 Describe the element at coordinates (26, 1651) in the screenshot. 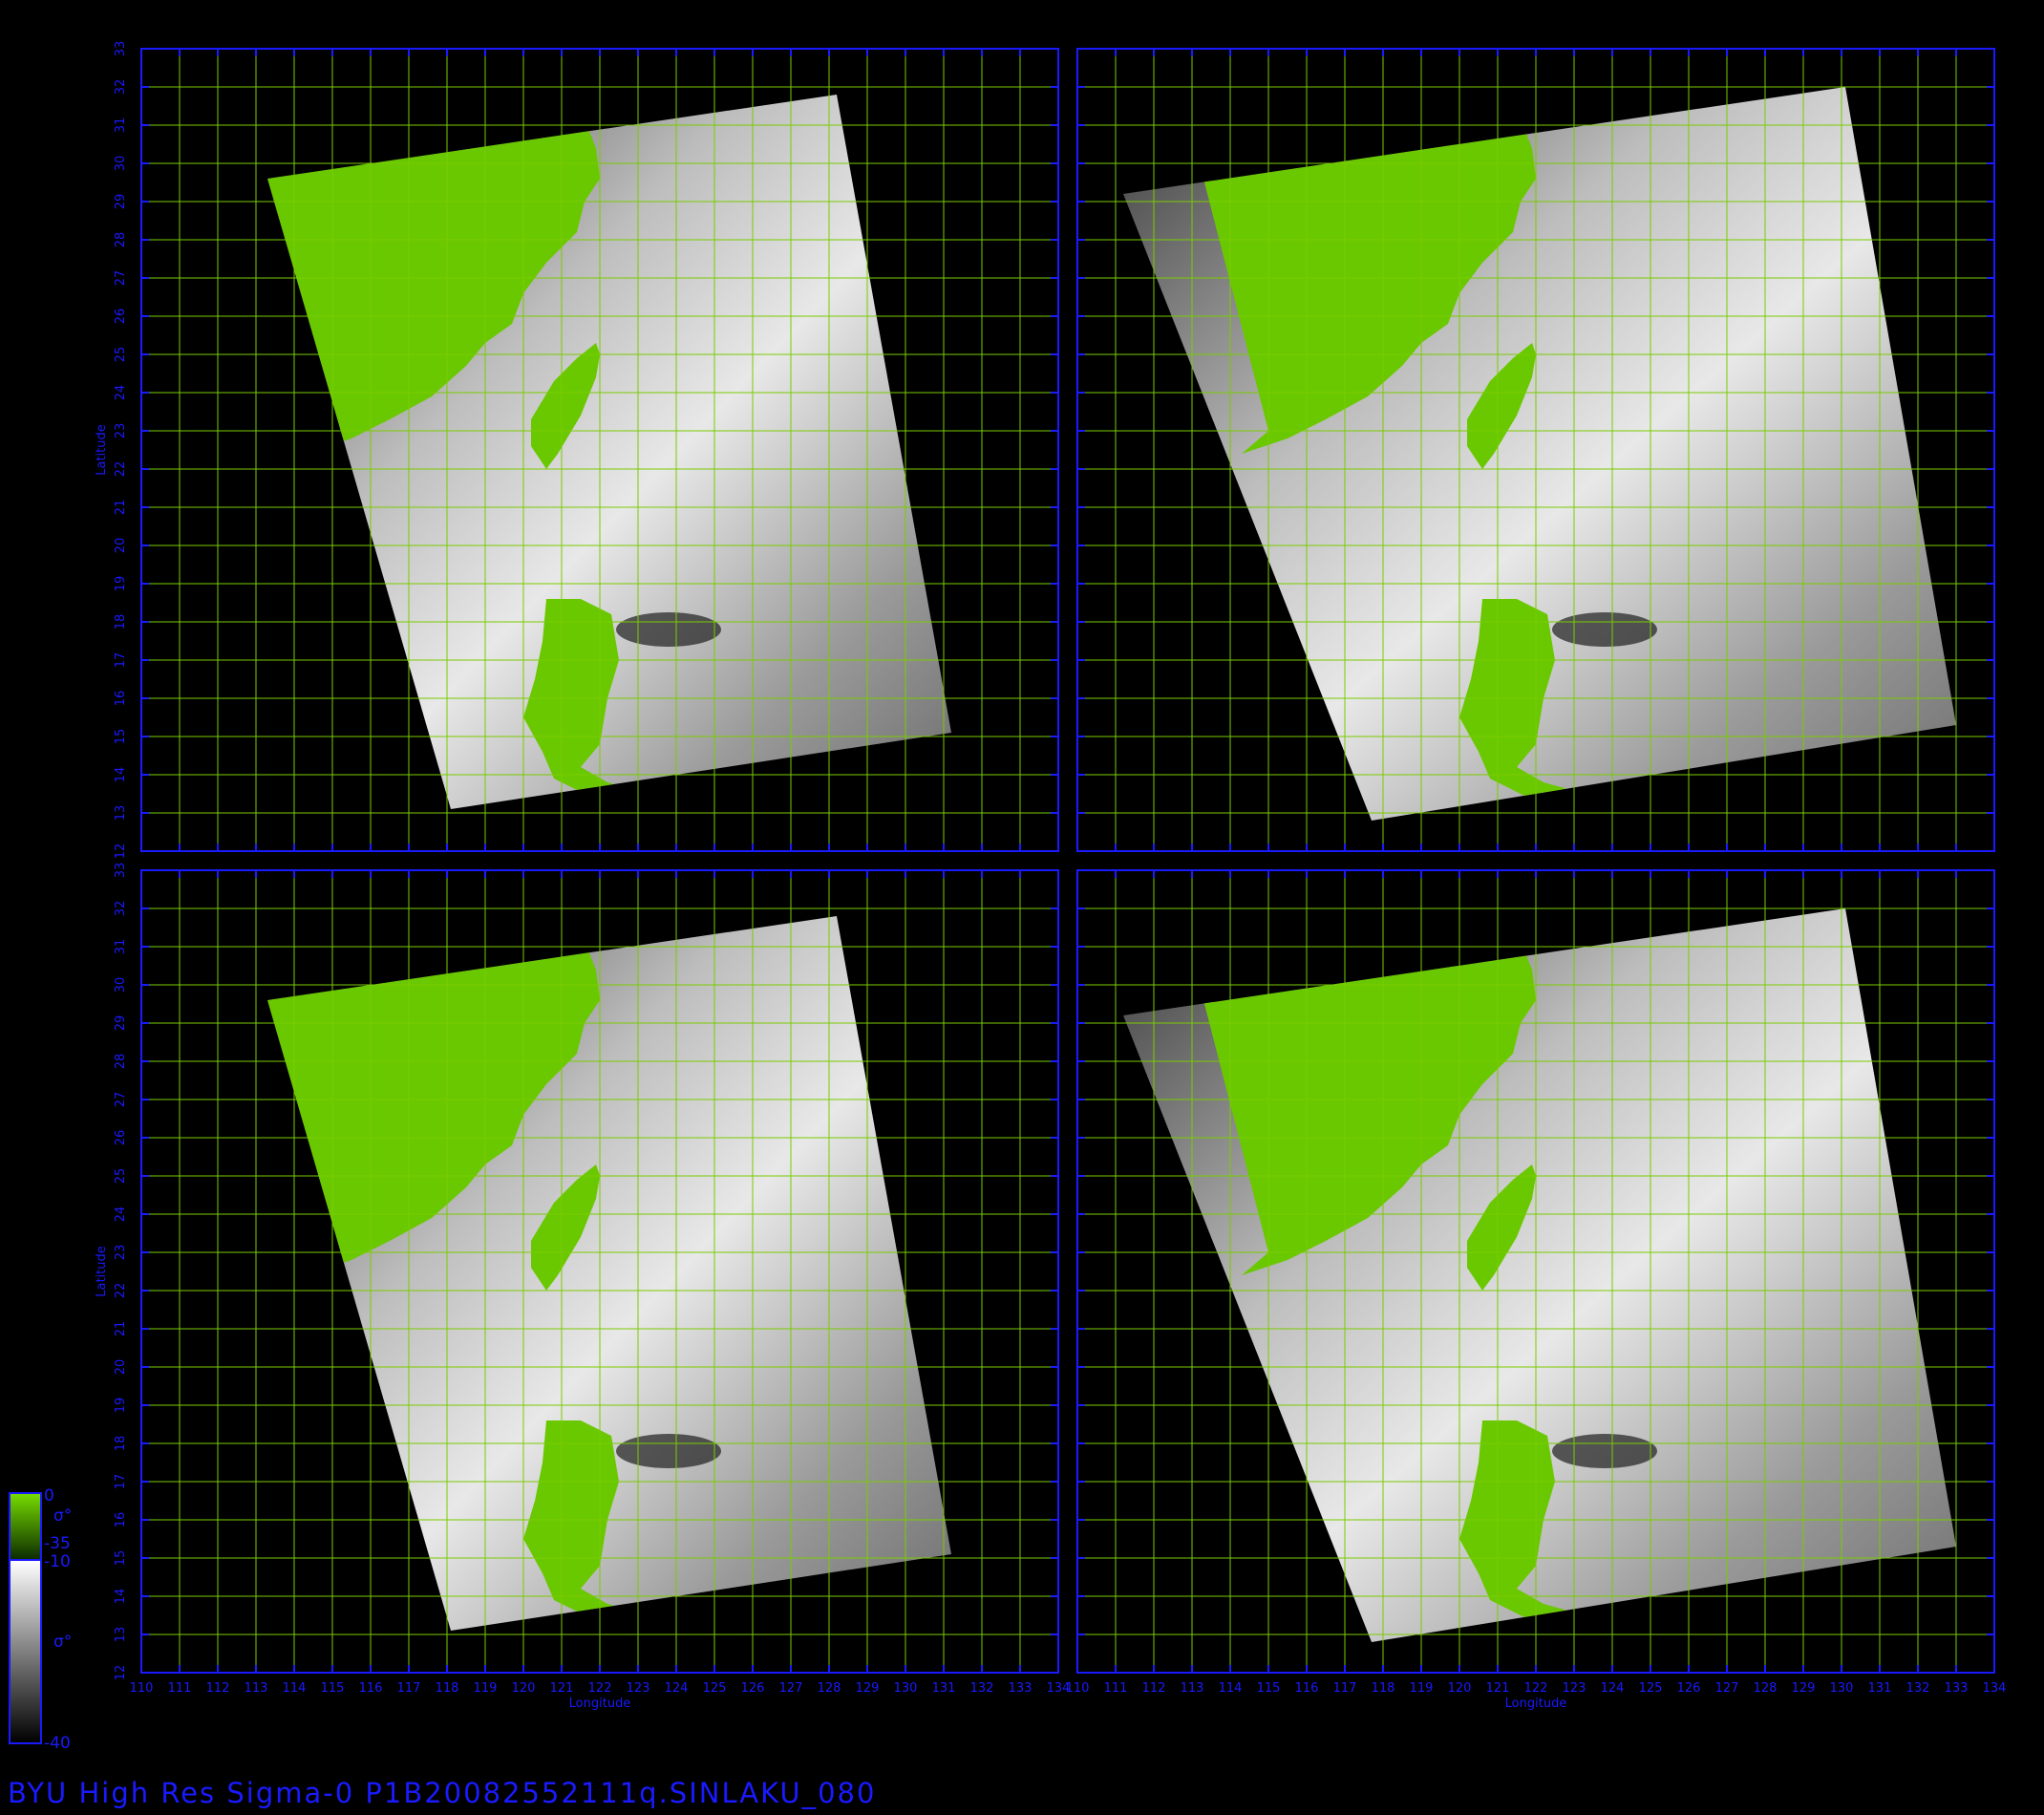

I see `colorbar-ocean-ramp` at that location.